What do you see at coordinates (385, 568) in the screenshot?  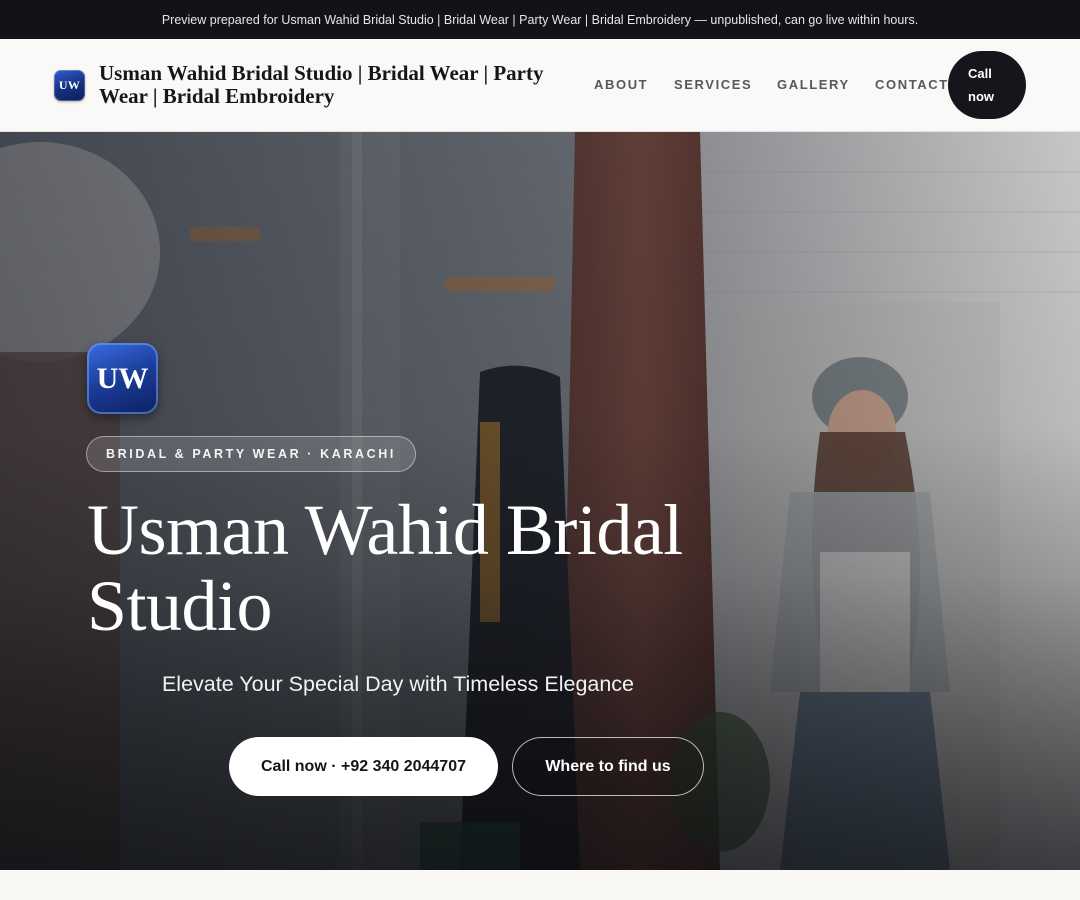 I see `hero-title: Usman Wahid Bridal Studio` at bounding box center [385, 568].